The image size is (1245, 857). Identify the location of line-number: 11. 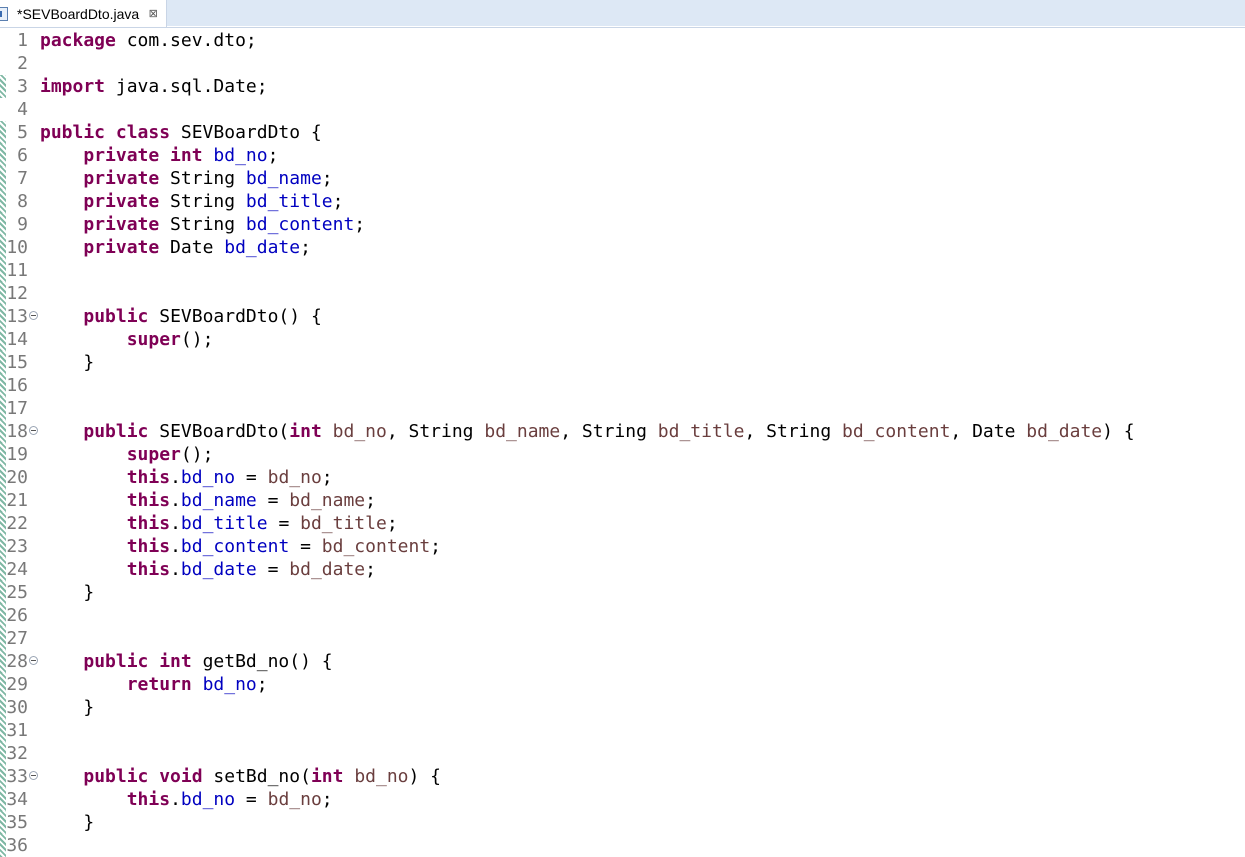
(17, 270).